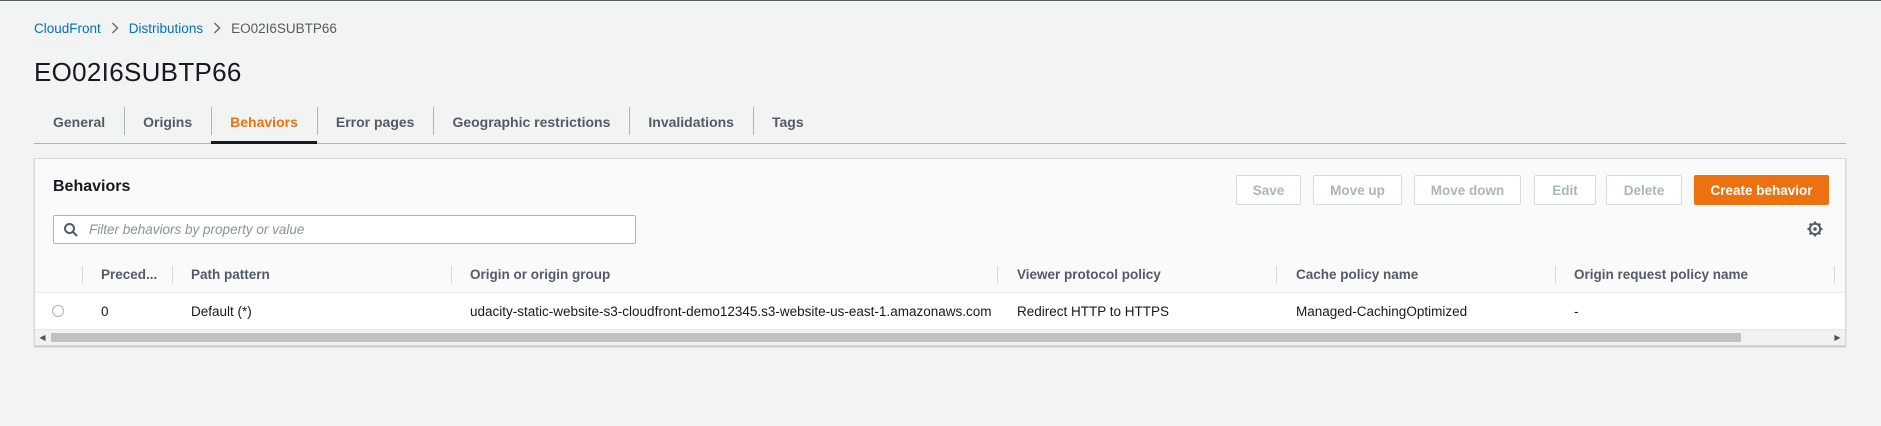 Image resolution: width=1881 pixels, height=426 pixels. What do you see at coordinates (1093, 311) in the screenshot?
I see `cell-viewer-protocol: Redirect HTTP to HTTPS` at bounding box center [1093, 311].